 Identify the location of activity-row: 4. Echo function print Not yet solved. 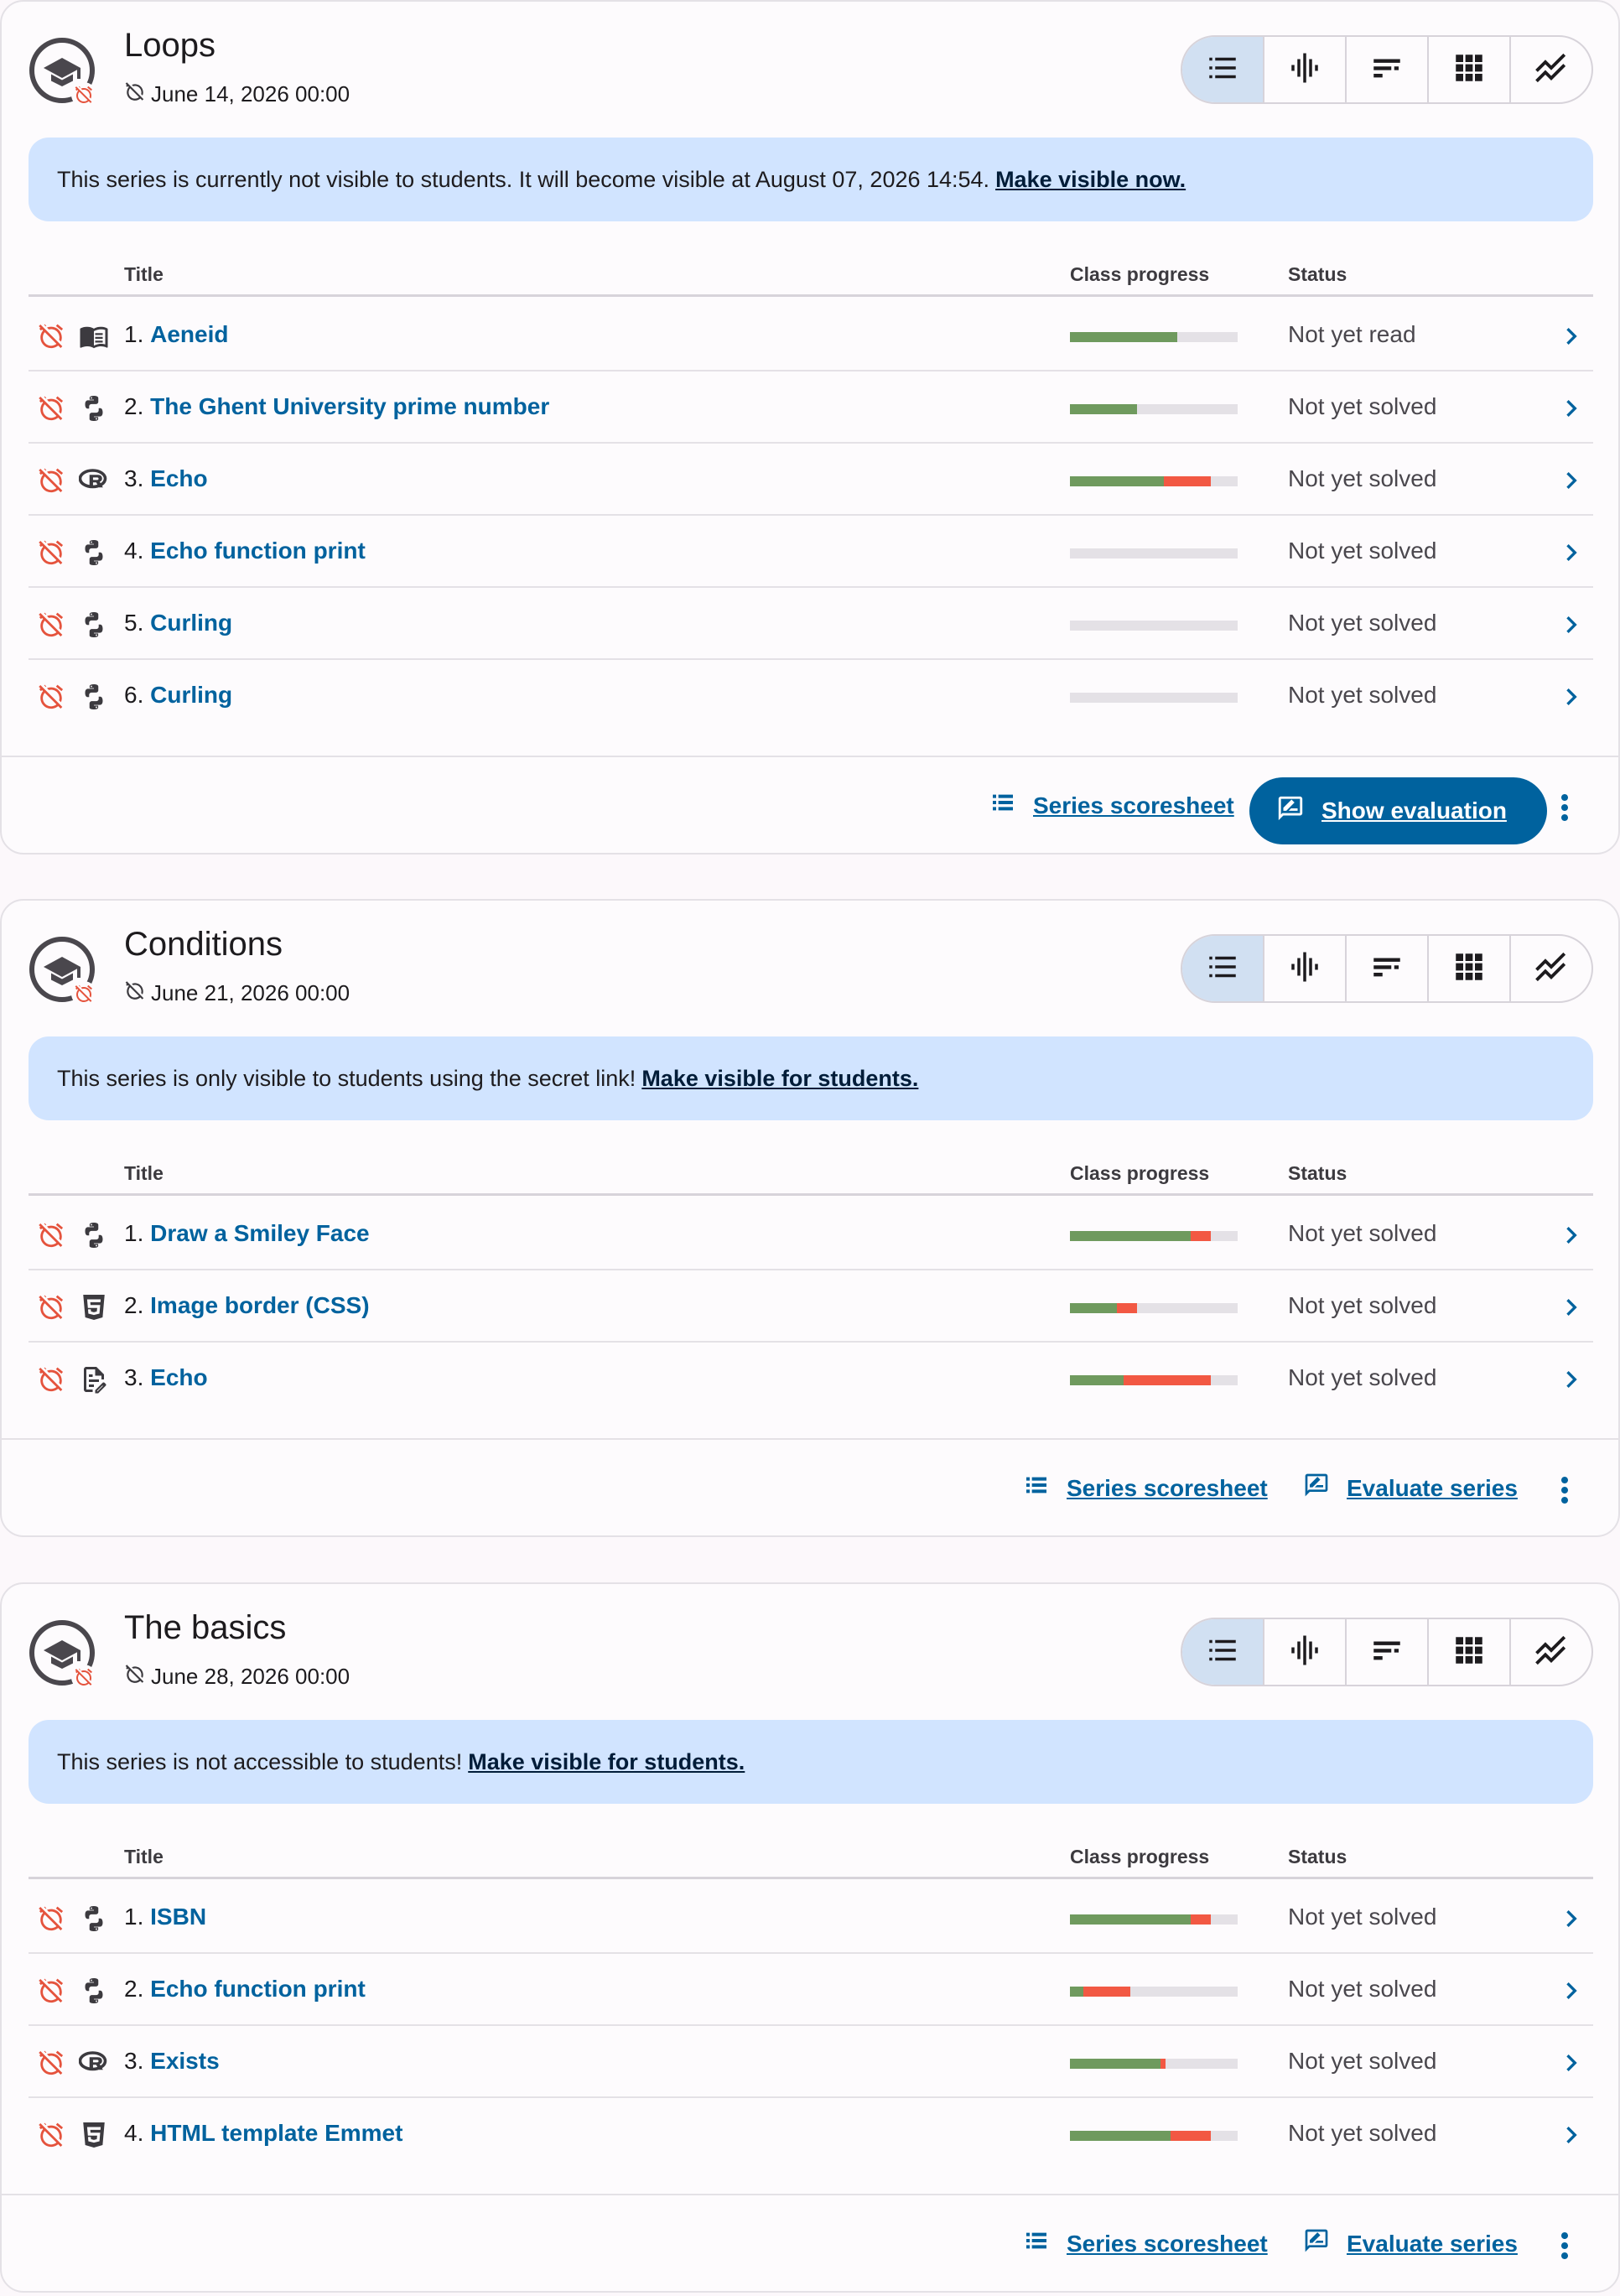
(811, 552).